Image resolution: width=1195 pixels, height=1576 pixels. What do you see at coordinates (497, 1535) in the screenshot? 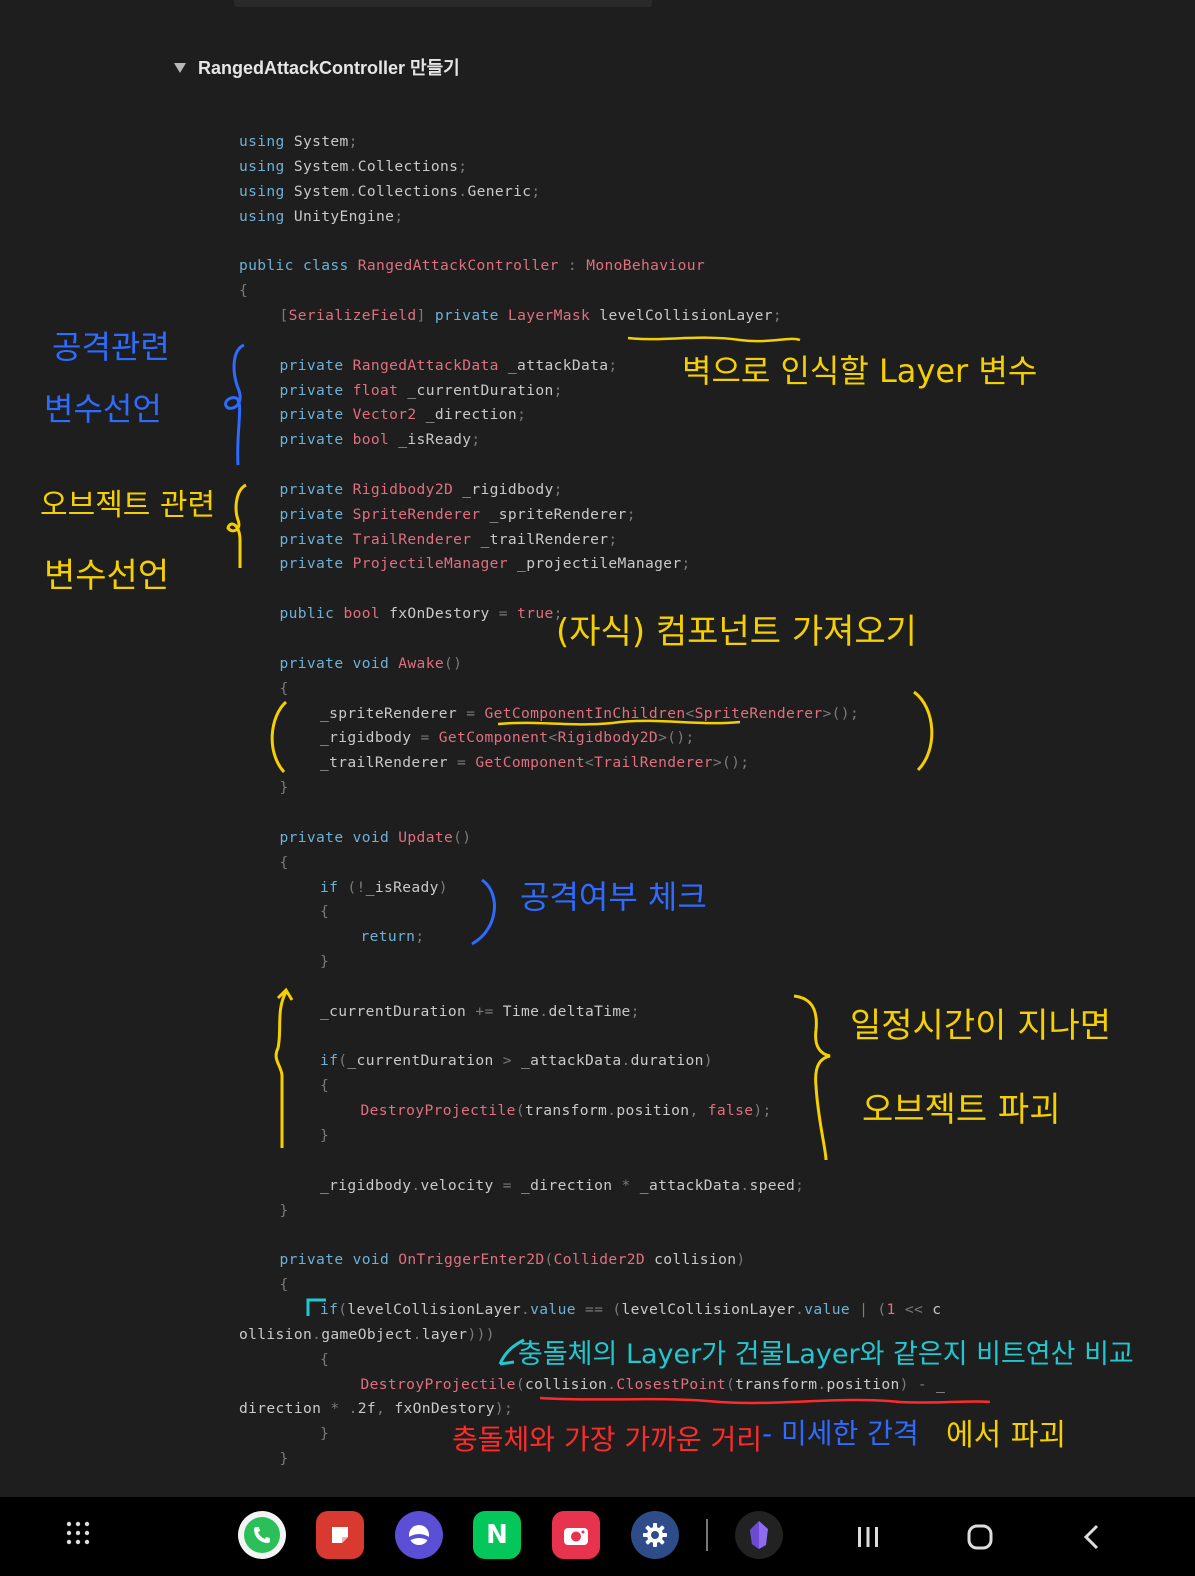
I see `naver-icon: N` at bounding box center [497, 1535].